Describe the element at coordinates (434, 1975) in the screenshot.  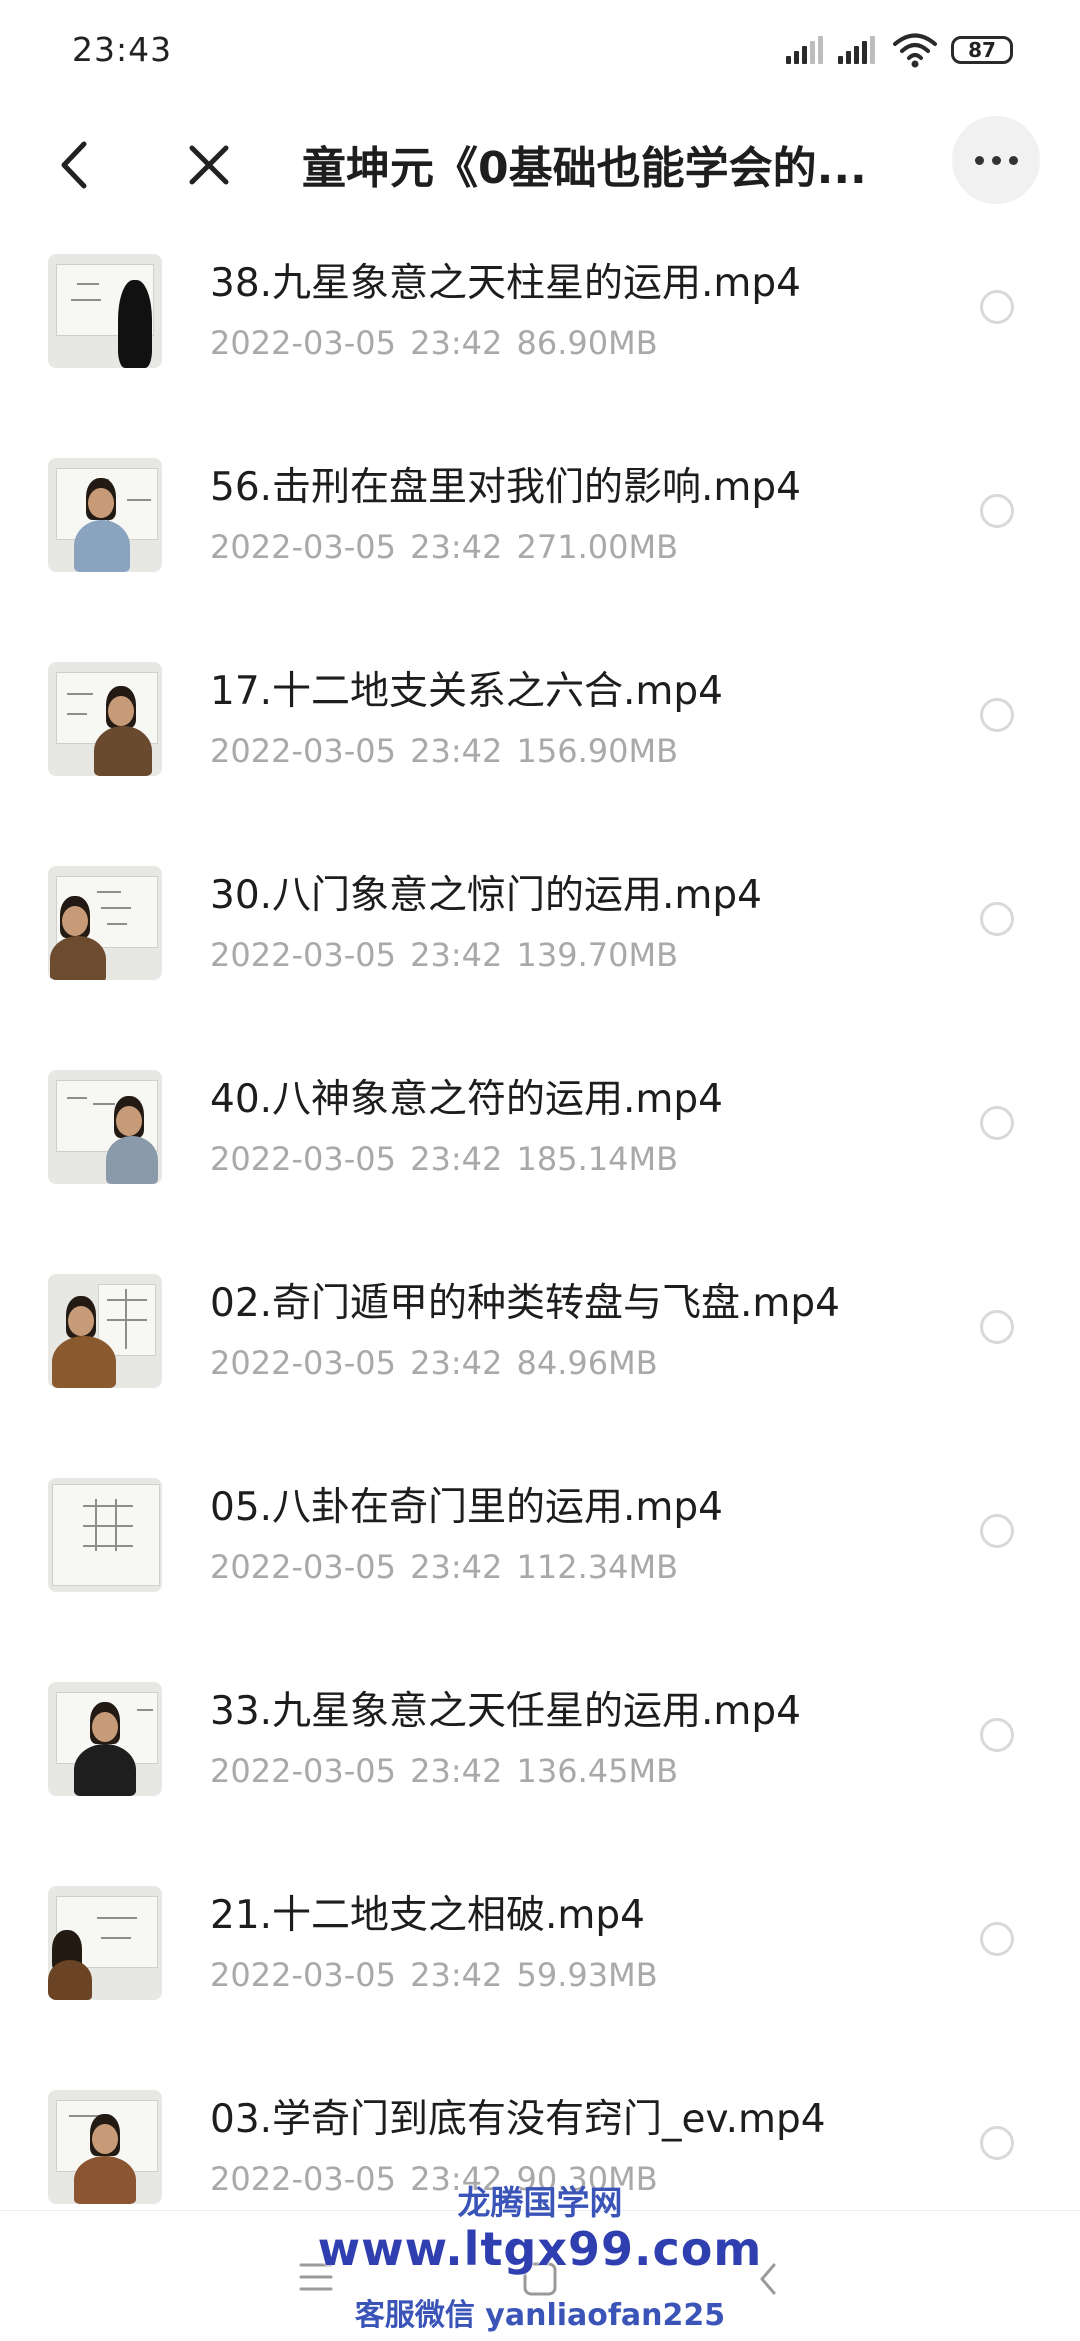
I see `file-meta: 2022-03-05 23:42 59.93MB` at that location.